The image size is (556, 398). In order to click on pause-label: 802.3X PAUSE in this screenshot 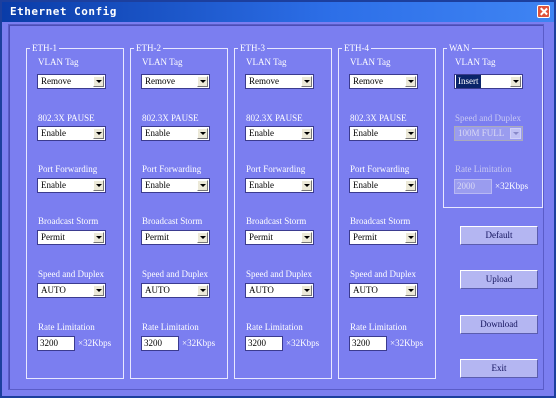, I will do `click(378, 118)`.